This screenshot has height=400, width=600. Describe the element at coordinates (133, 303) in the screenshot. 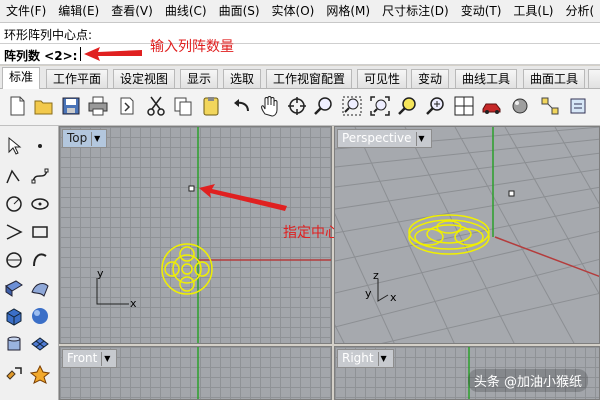

I see `x-axis-label: x` at that location.